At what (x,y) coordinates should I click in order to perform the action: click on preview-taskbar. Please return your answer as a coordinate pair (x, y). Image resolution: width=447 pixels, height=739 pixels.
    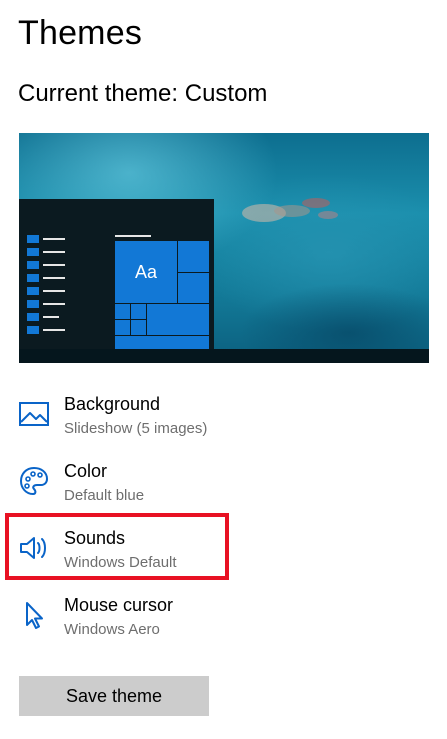
    Looking at the image, I should click on (224, 356).